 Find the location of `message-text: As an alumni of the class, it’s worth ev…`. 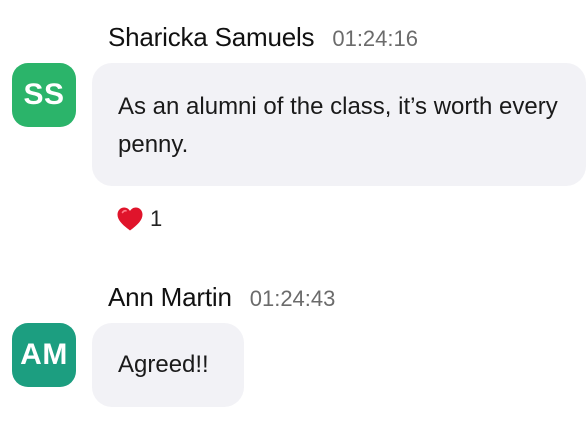

message-text: As an alumni of the class, it’s worth ev… is located at coordinates (338, 125).